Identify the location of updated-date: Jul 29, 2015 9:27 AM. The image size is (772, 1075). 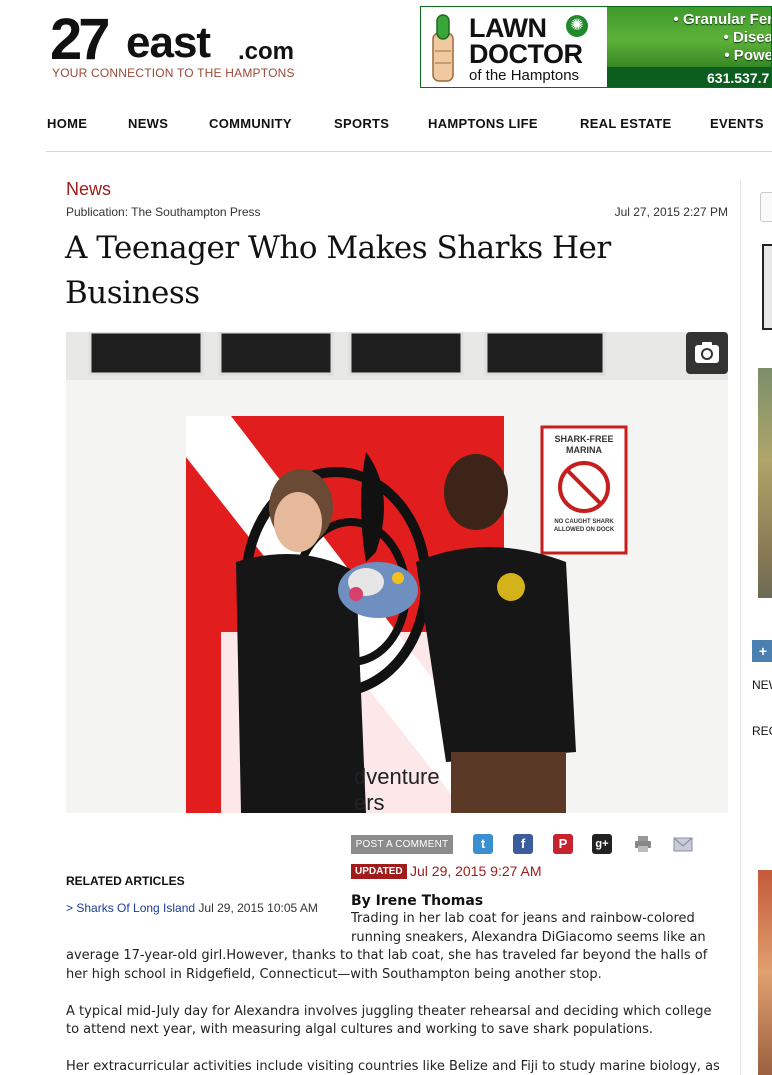
(476, 871).